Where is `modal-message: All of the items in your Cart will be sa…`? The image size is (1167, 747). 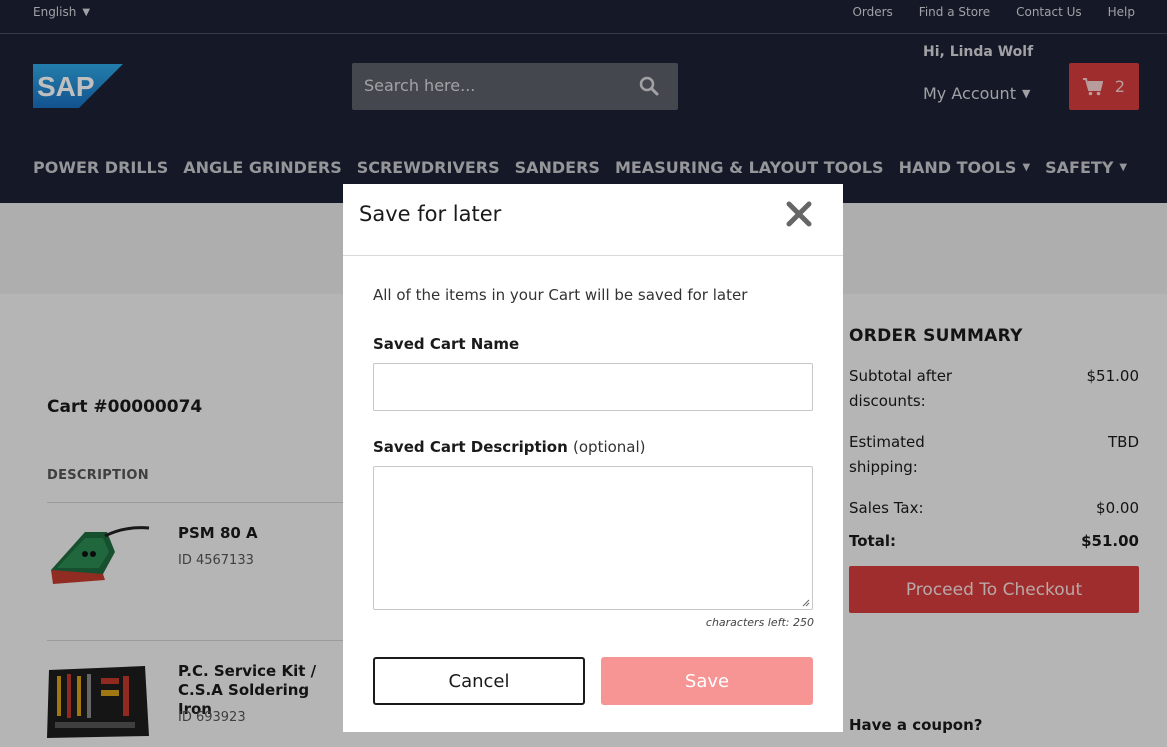 modal-message: All of the items in your Cart will be sa… is located at coordinates (560, 295).